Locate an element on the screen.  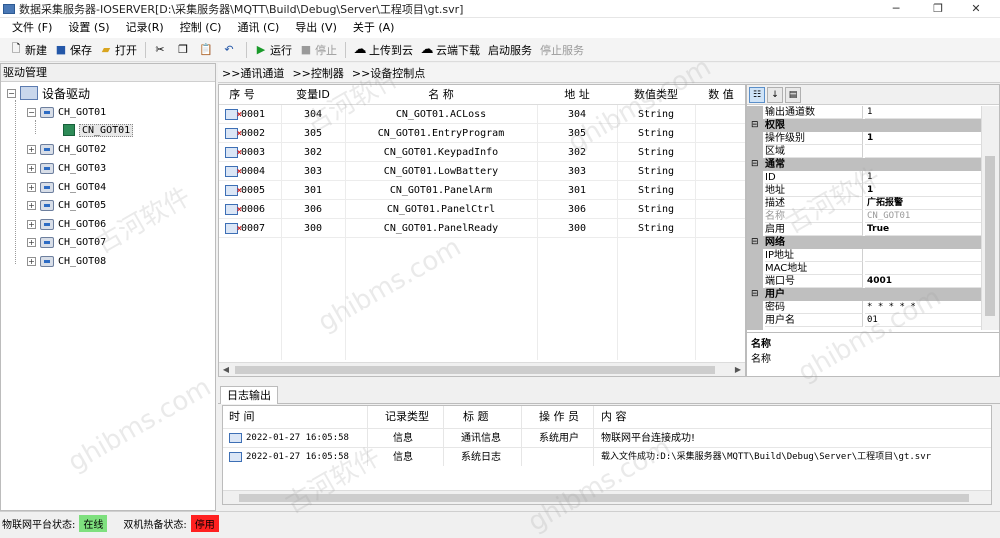
tree-node-ch-got07: + CH_GOT07 is located at coordinates (66, 242).